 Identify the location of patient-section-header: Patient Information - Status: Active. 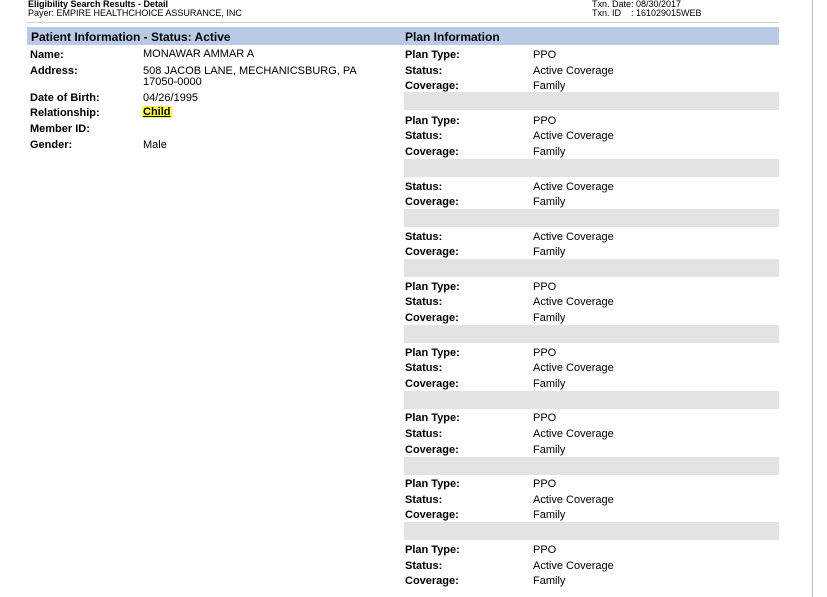
(214, 36).